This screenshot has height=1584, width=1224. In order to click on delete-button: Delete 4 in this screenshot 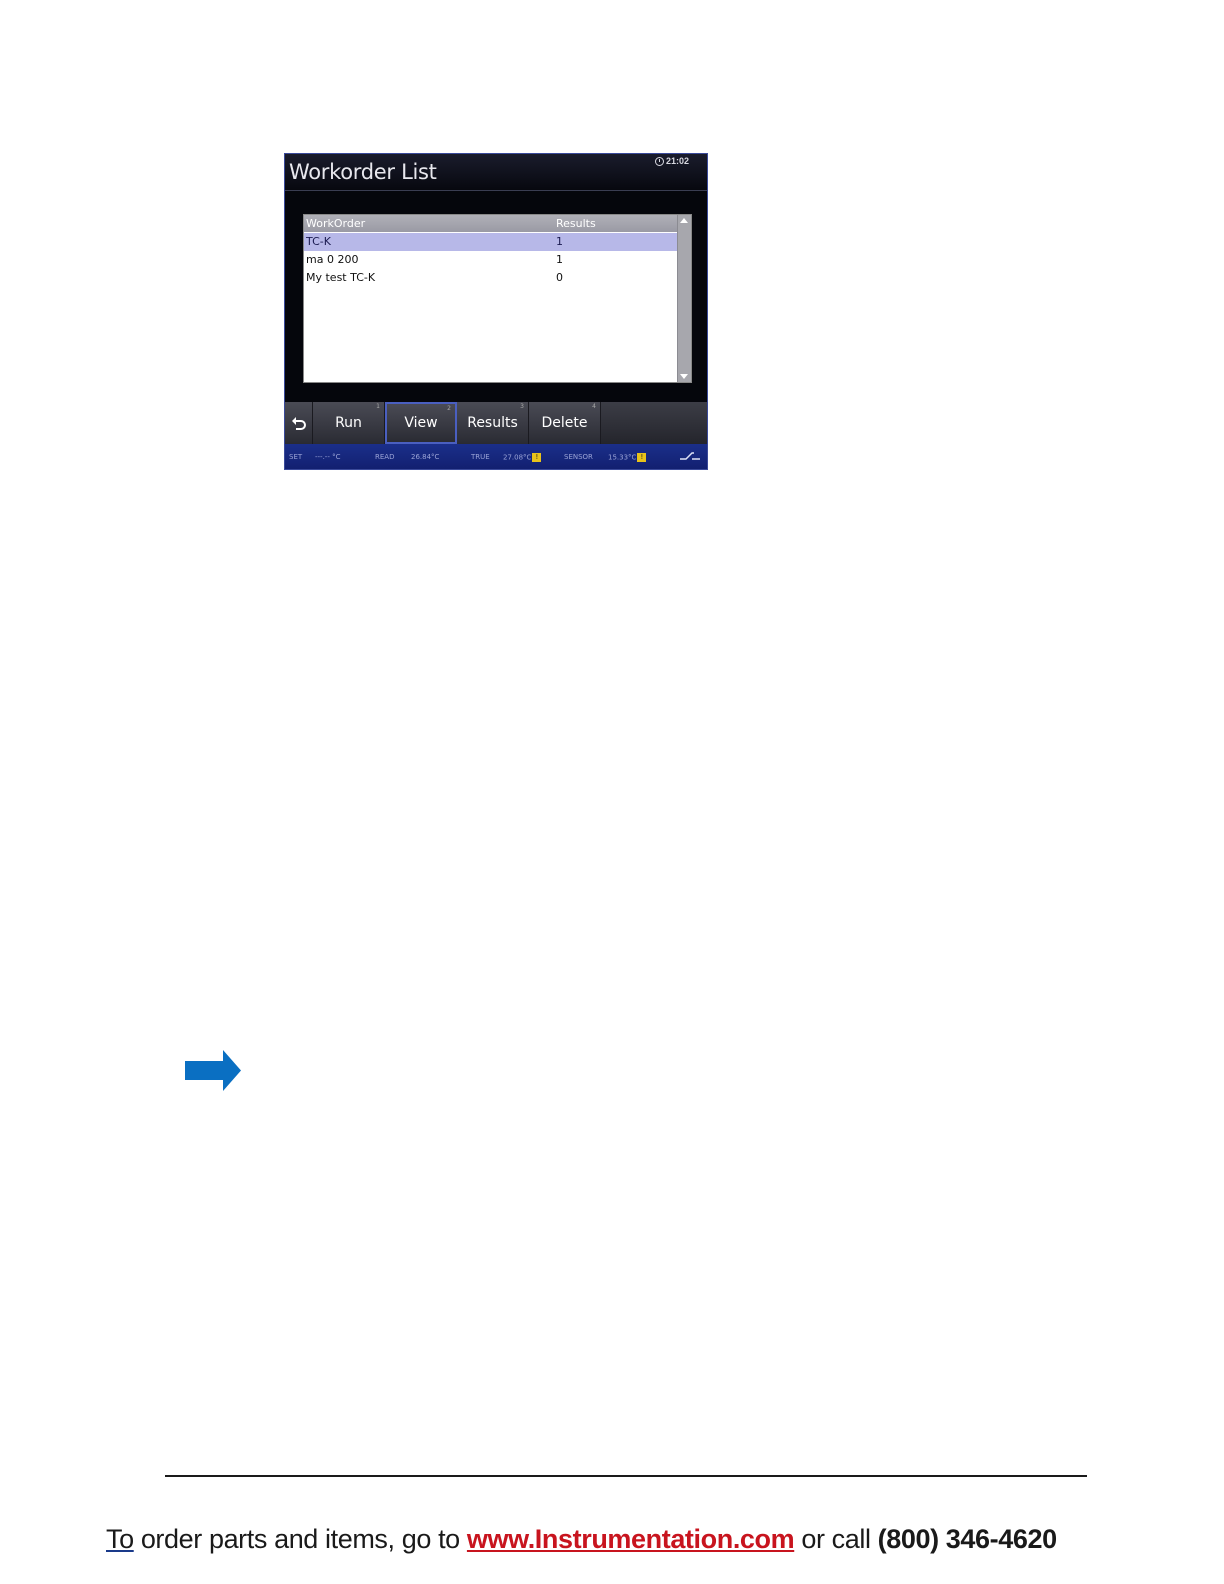, I will do `click(565, 423)`.